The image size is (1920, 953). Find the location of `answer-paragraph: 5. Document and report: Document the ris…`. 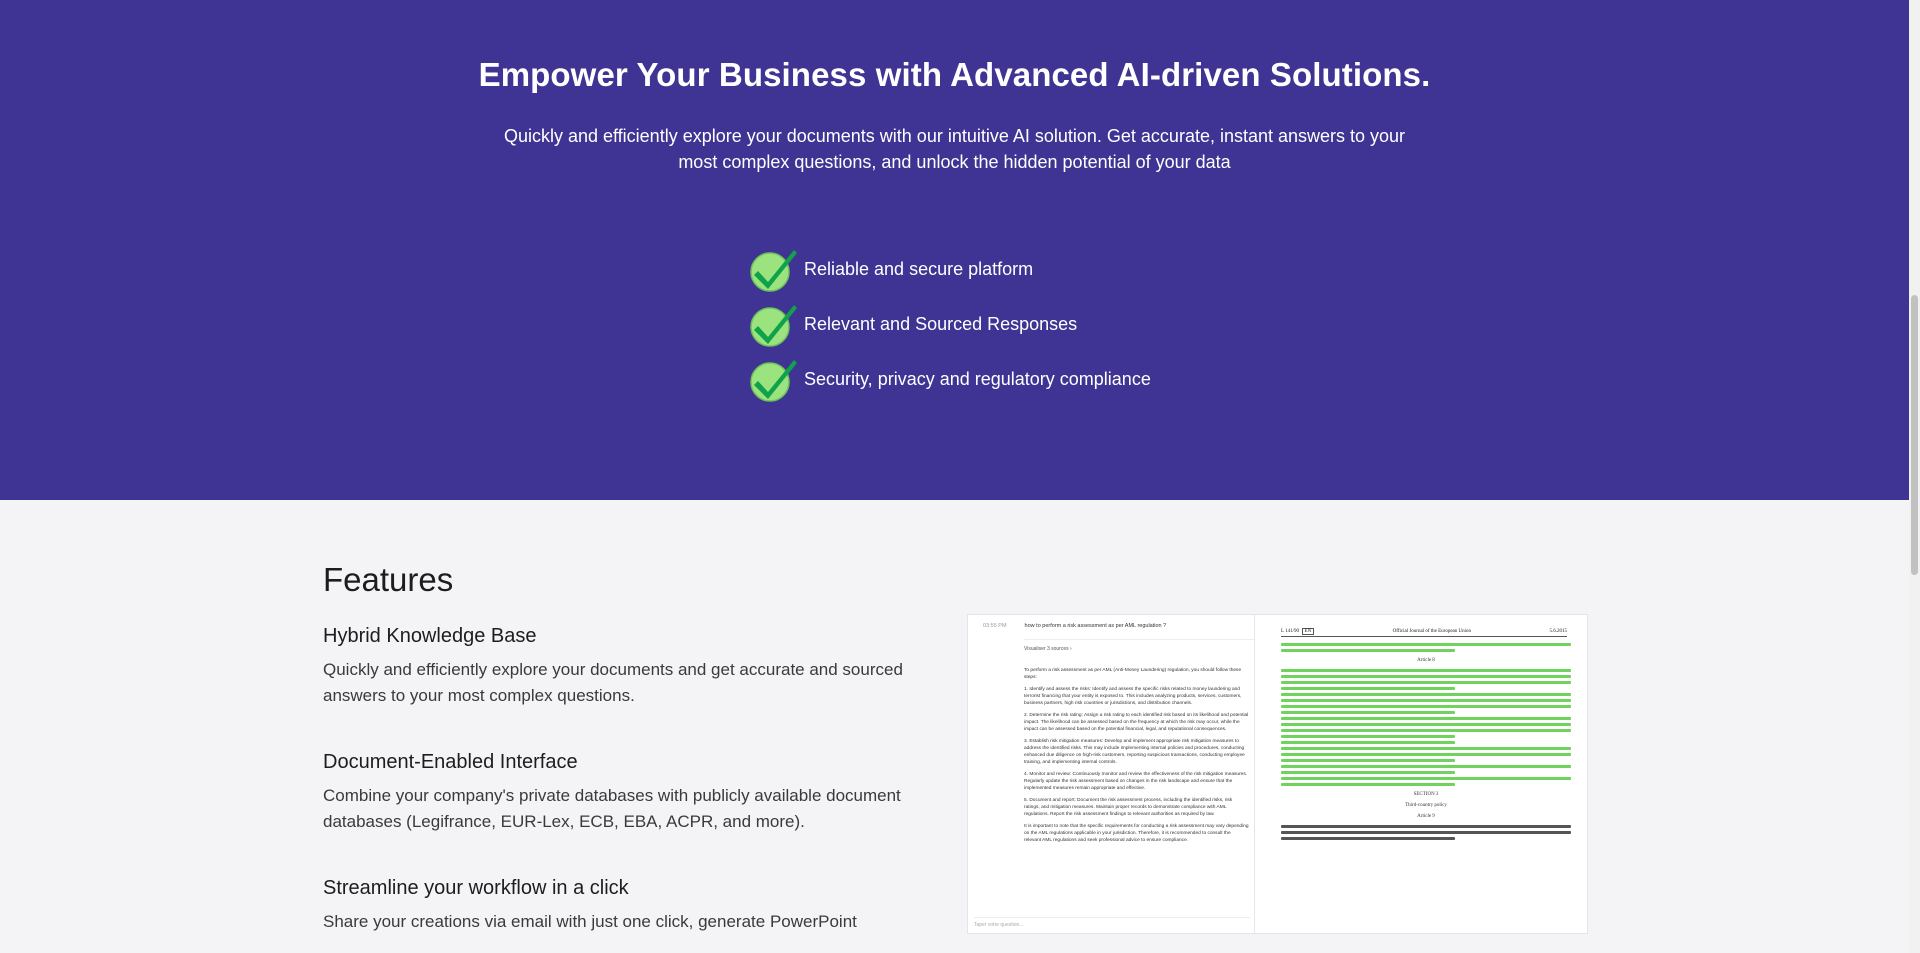

answer-paragraph: 5. Document and report: Document the ris… is located at coordinates (1128, 807).